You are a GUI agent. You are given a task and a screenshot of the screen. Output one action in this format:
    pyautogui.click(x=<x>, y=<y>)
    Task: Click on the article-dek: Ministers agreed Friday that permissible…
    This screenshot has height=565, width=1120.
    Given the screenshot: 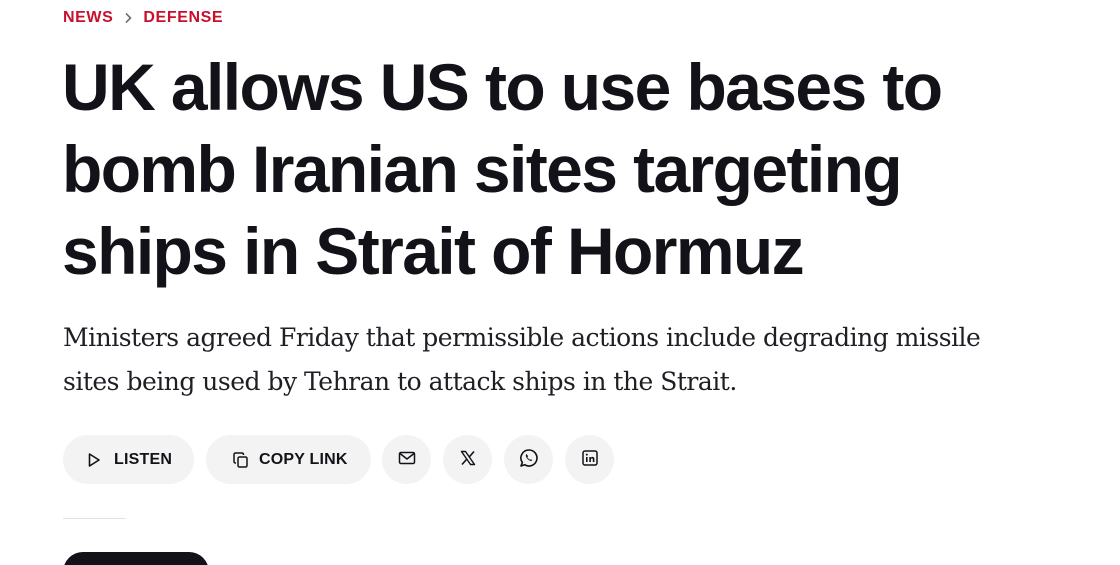 What is the action you would take?
    pyautogui.click(x=522, y=359)
    